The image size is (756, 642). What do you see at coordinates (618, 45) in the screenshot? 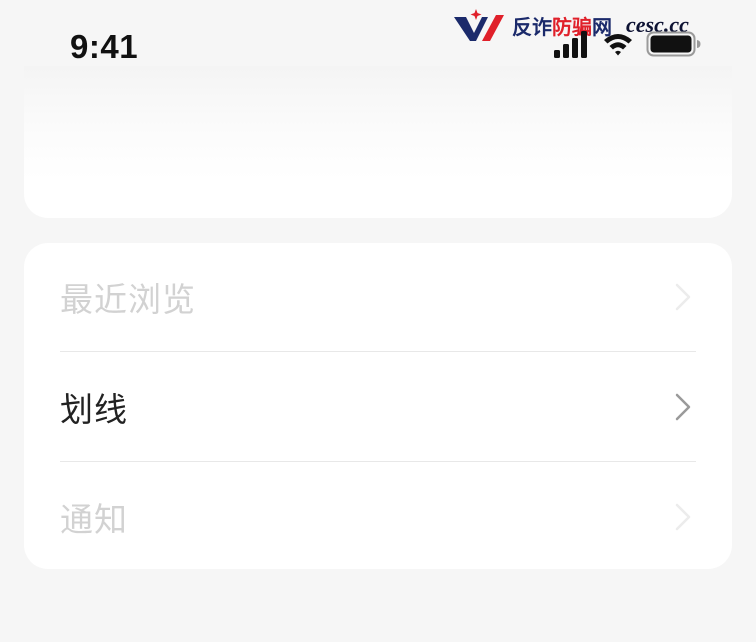
I see `wifi-icon` at bounding box center [618, 45].